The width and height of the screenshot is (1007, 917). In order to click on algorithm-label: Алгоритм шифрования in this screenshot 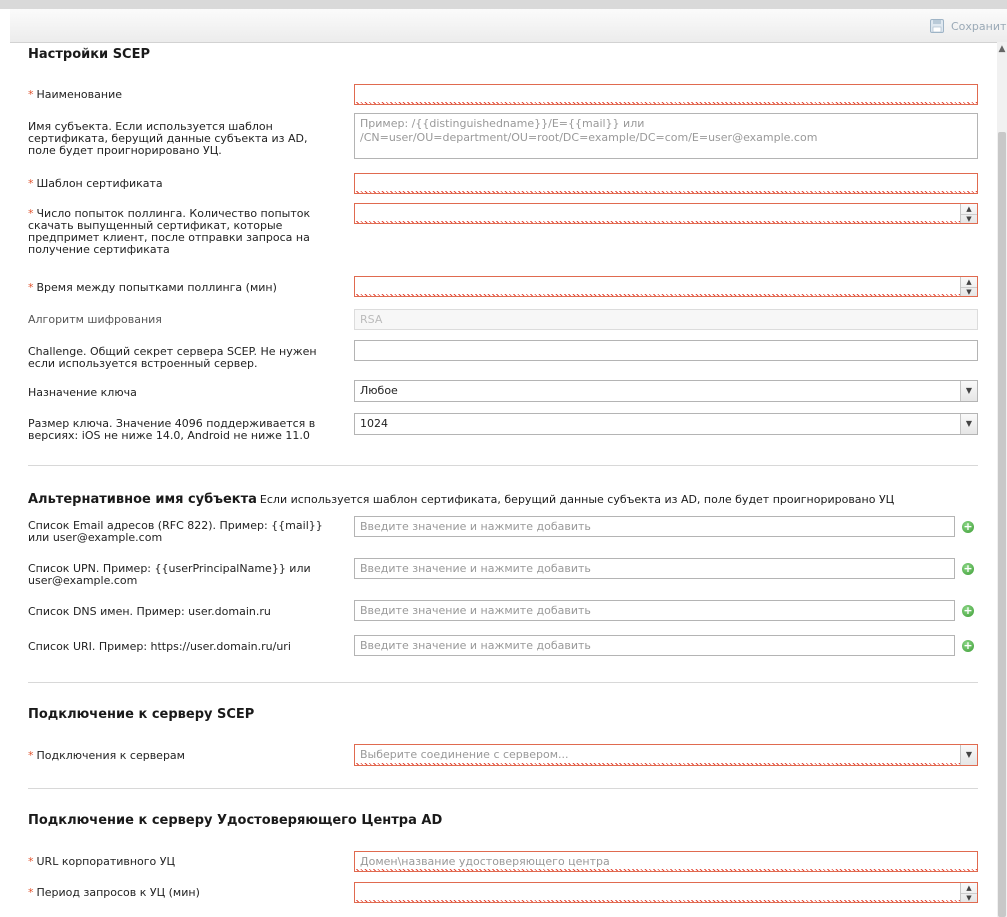, I will do `click(95, 319)`.